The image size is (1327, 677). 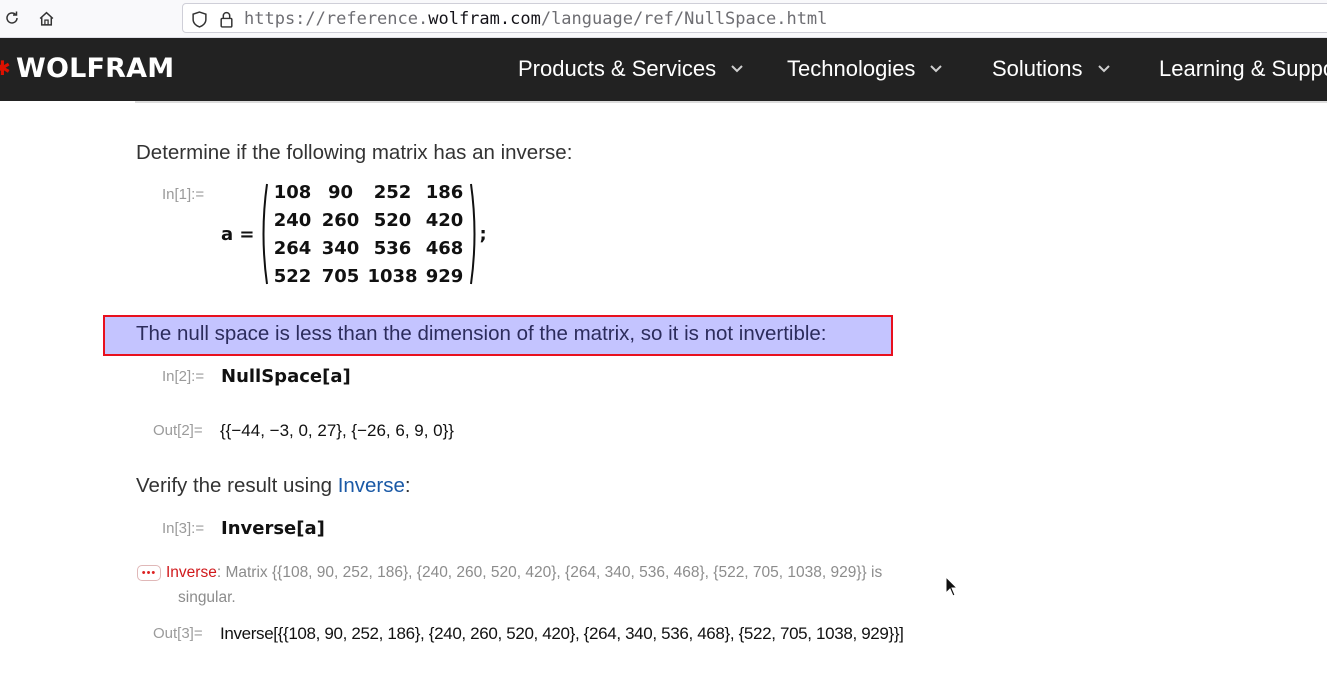 I want to click on matrix-cell: 252, so click(x=392, y=192).